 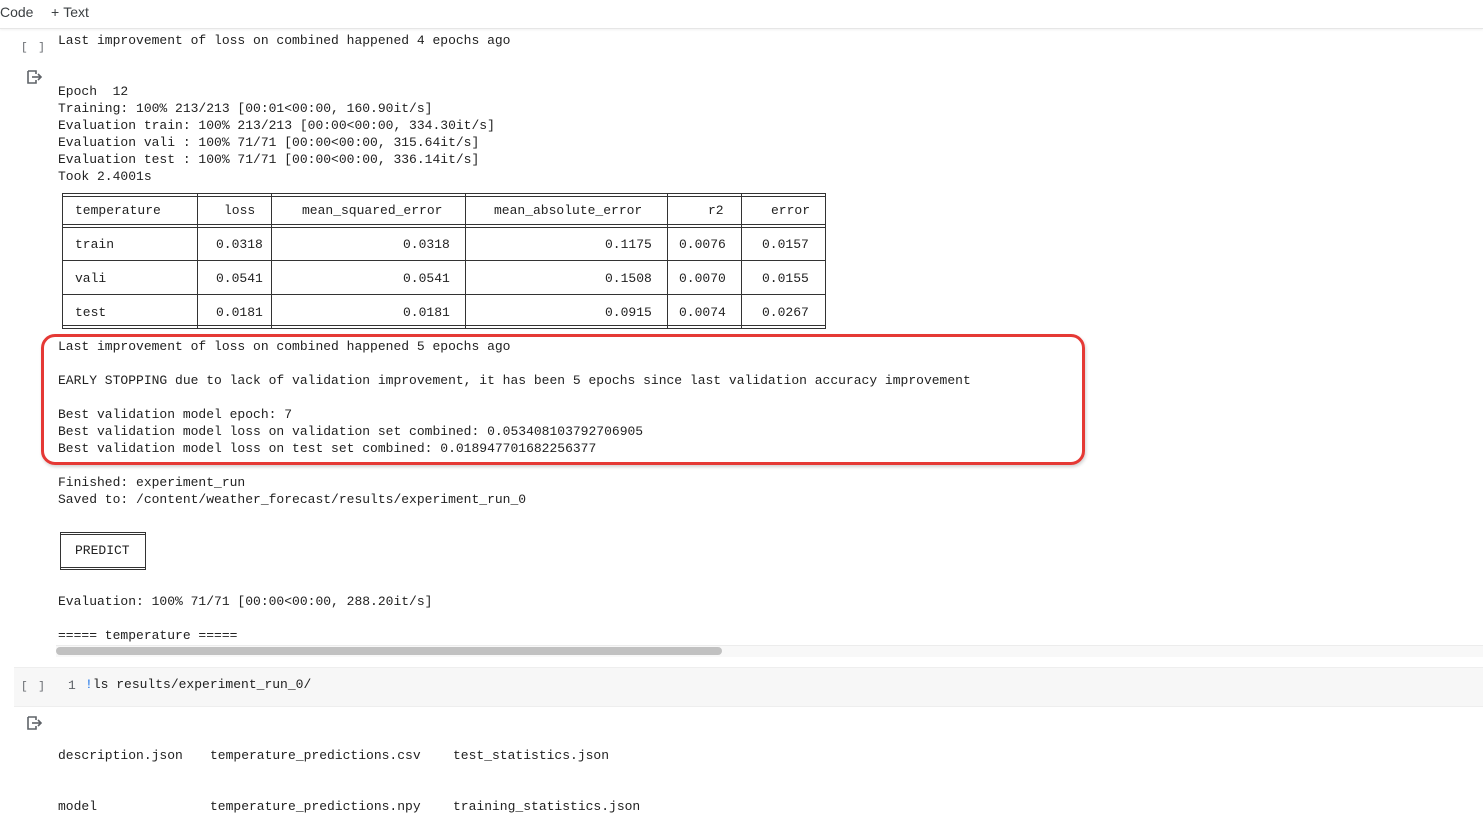 What do you see at coordinates (105, 176) in the screenshot?
I see `took-line: Took 2.4001s` at bounding box center [105, 176].